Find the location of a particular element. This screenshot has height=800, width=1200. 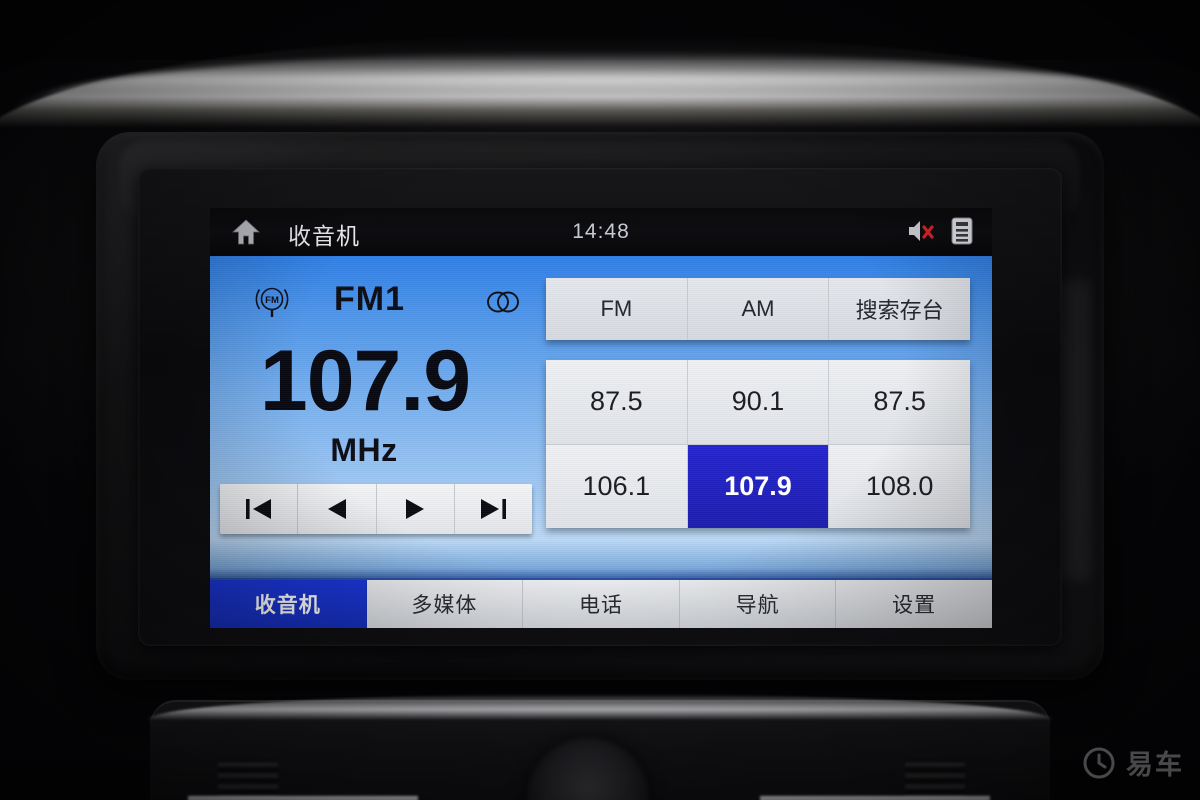

preset-button-6: 108.0 is located at coordinates (899, 486).